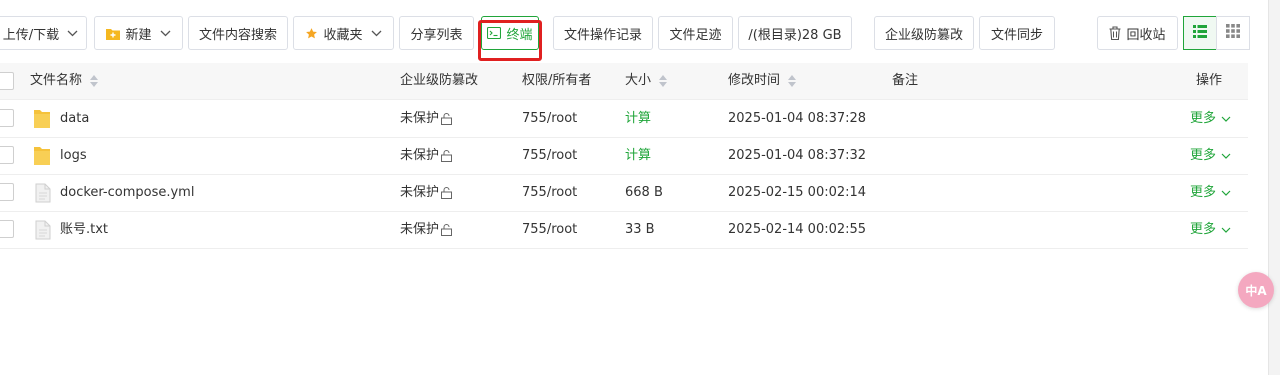  Describe the element at coordinates (797, 229) in the screenshot. I see `modified-time: 2025-02-14 00:02:55` at that location.